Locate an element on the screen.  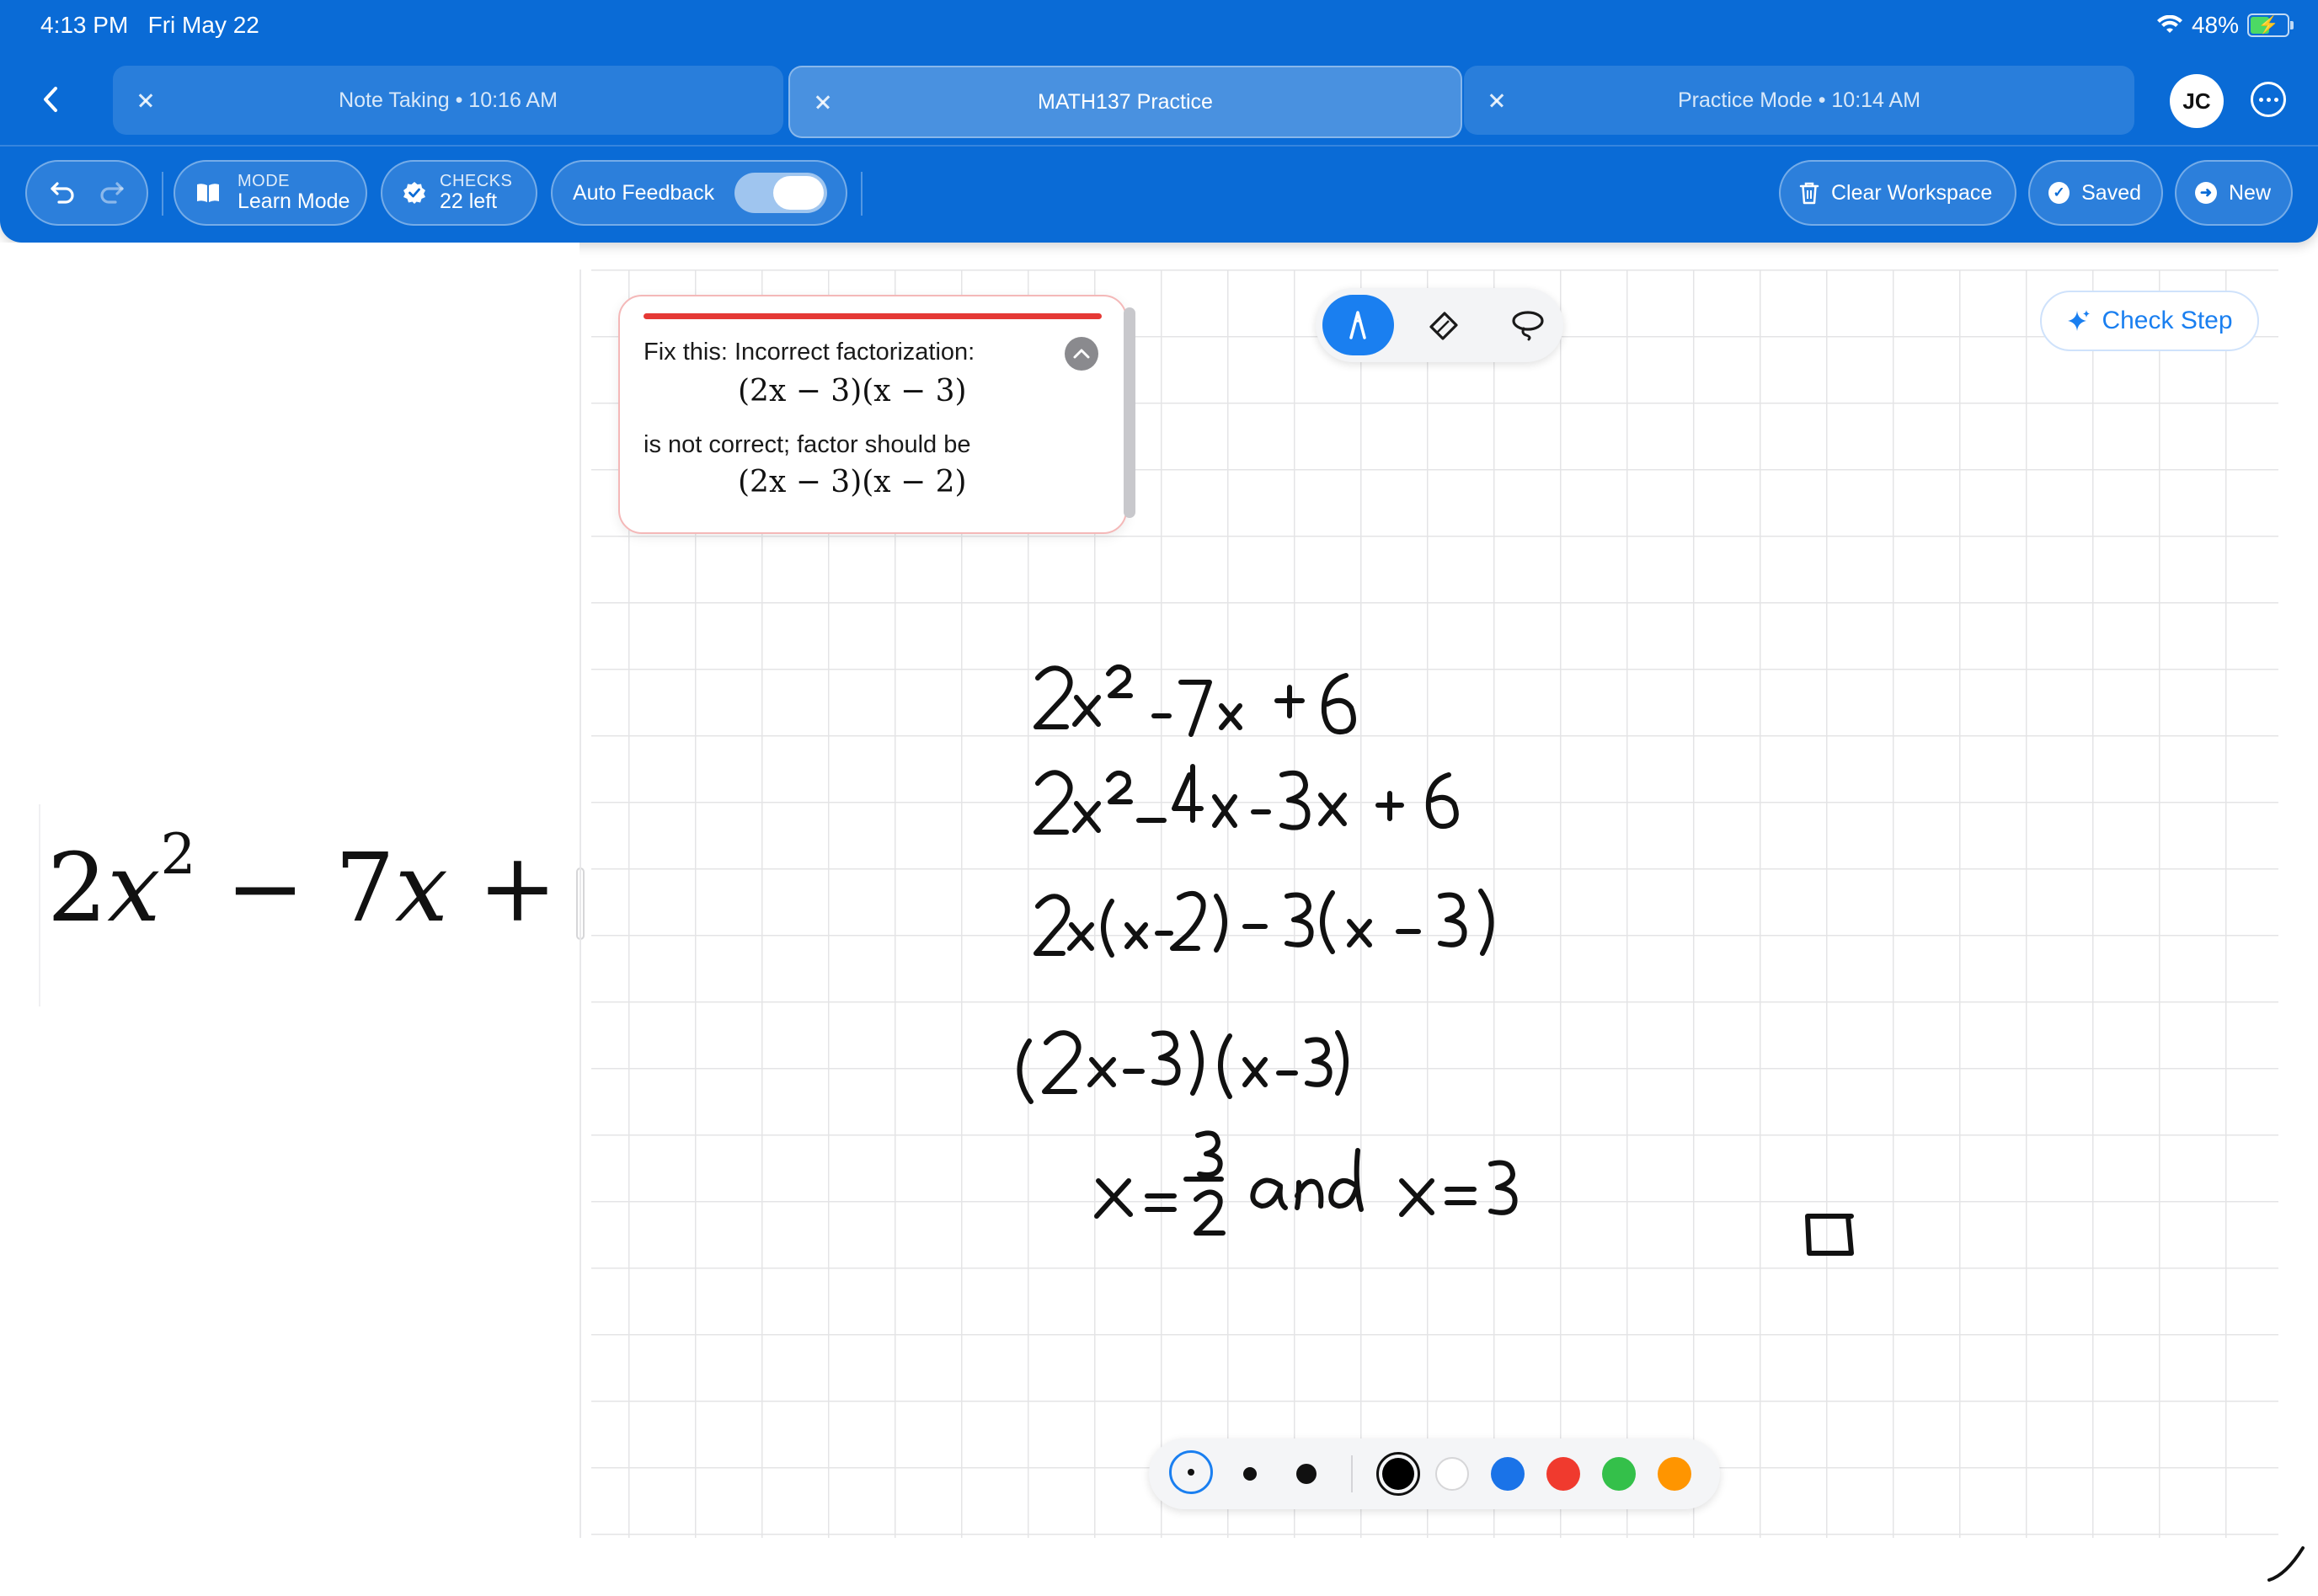
battery-percent: 48% is located at coordinates (2215, 25).